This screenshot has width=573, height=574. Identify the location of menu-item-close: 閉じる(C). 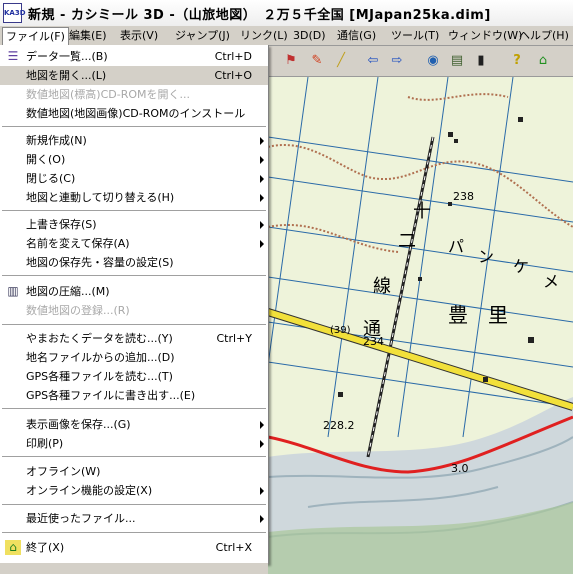
(134, 178).